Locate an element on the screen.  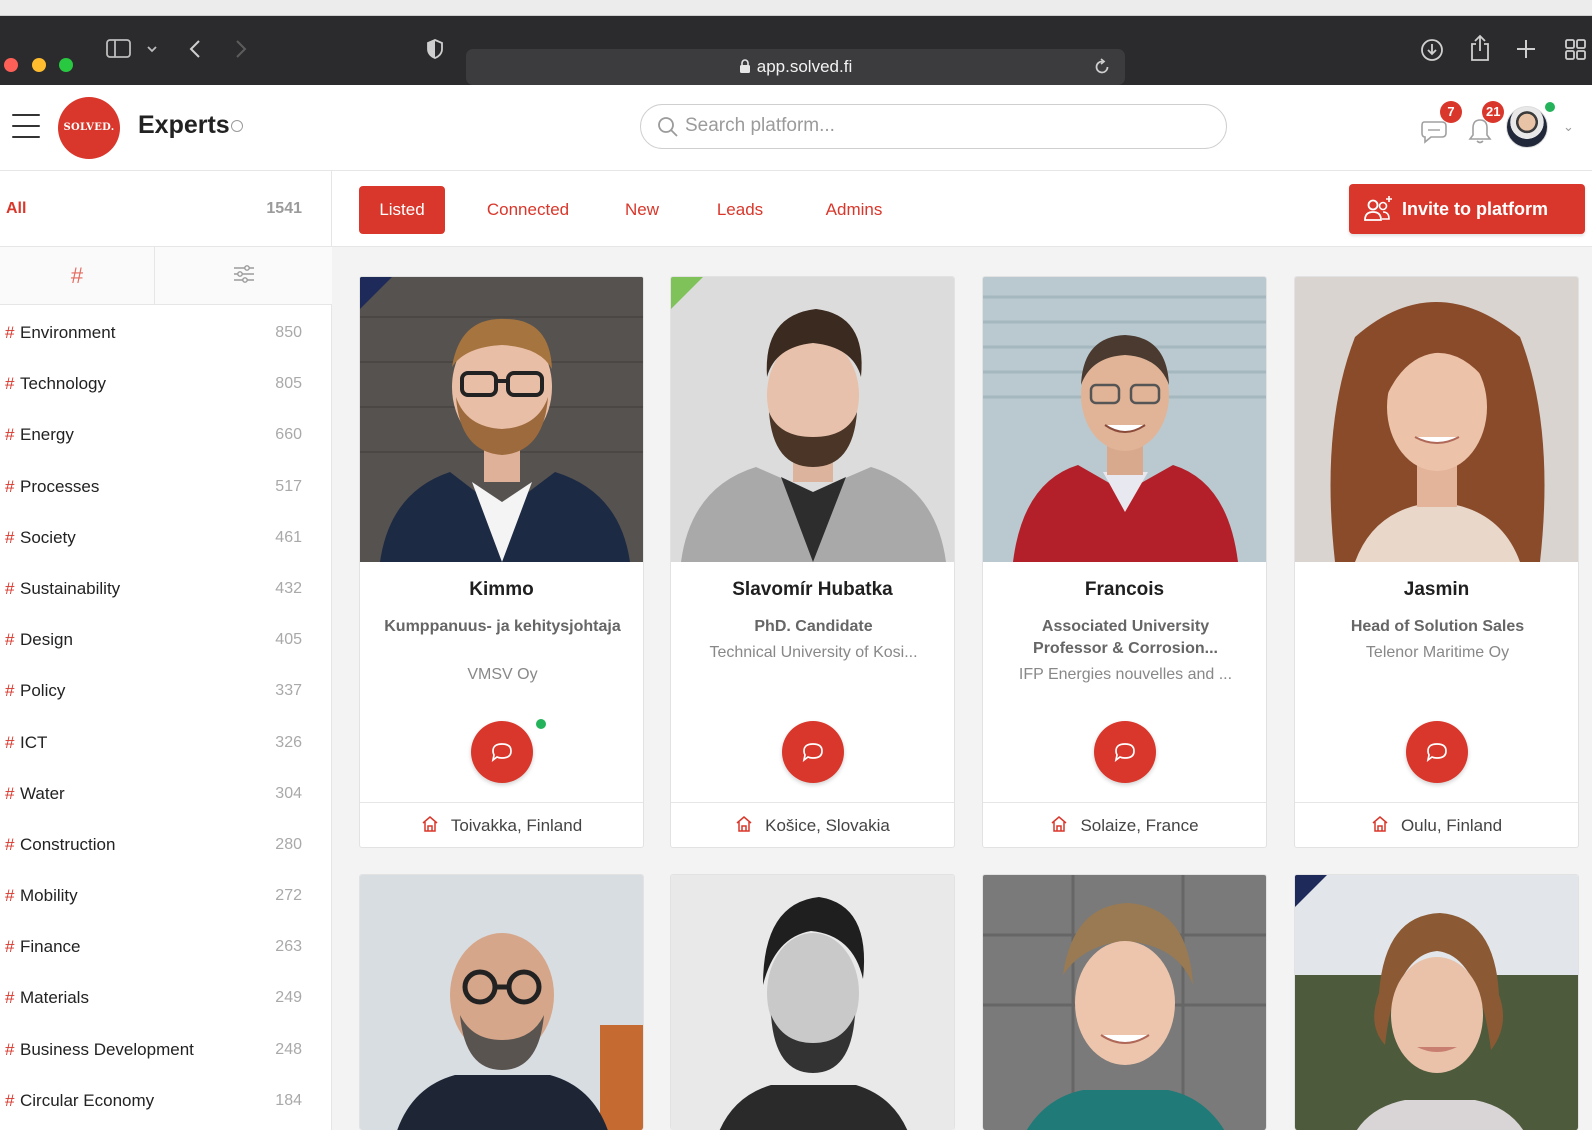
category-item: # Energy 660 is located at coordinates (166, 432).